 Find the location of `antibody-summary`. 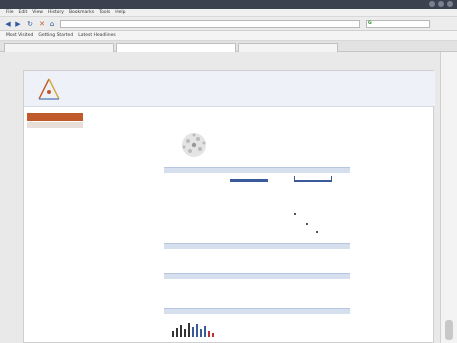

antibody-summary is located at coordinates (259, 143).